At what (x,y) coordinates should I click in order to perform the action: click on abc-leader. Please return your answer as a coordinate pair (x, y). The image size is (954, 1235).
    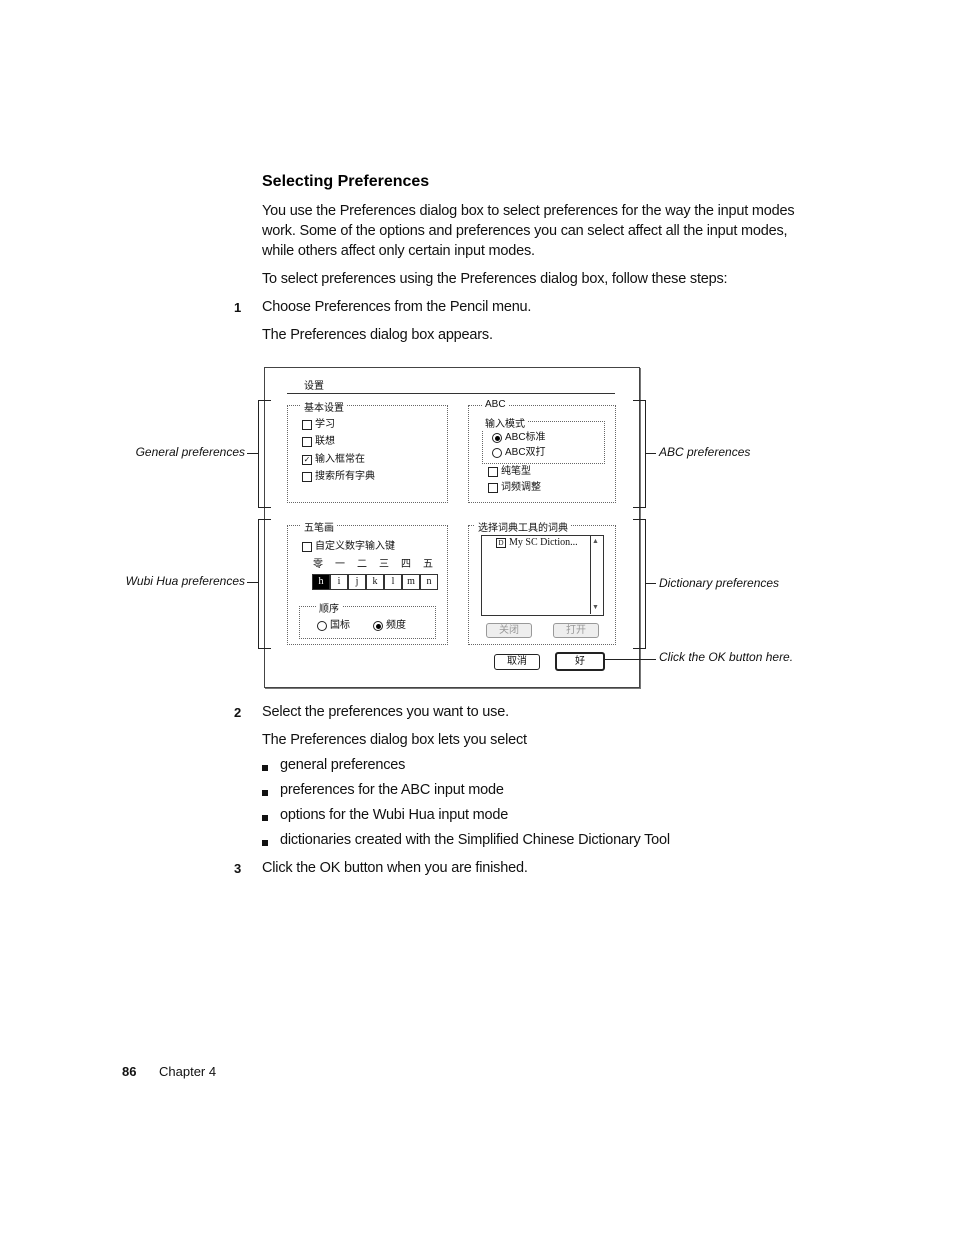
    Looking at the image, I should click on (650, 453).